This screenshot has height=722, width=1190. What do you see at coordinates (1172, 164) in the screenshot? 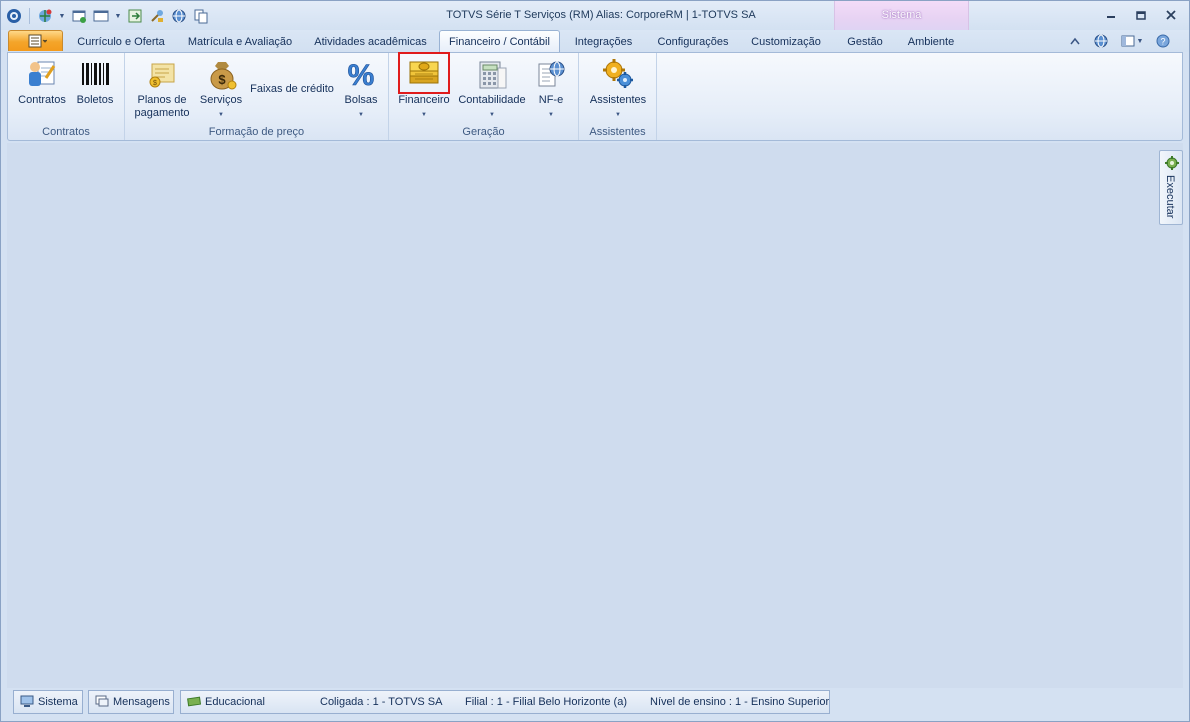
I see `gear-run-icon` at bounding box center [1172, 164].